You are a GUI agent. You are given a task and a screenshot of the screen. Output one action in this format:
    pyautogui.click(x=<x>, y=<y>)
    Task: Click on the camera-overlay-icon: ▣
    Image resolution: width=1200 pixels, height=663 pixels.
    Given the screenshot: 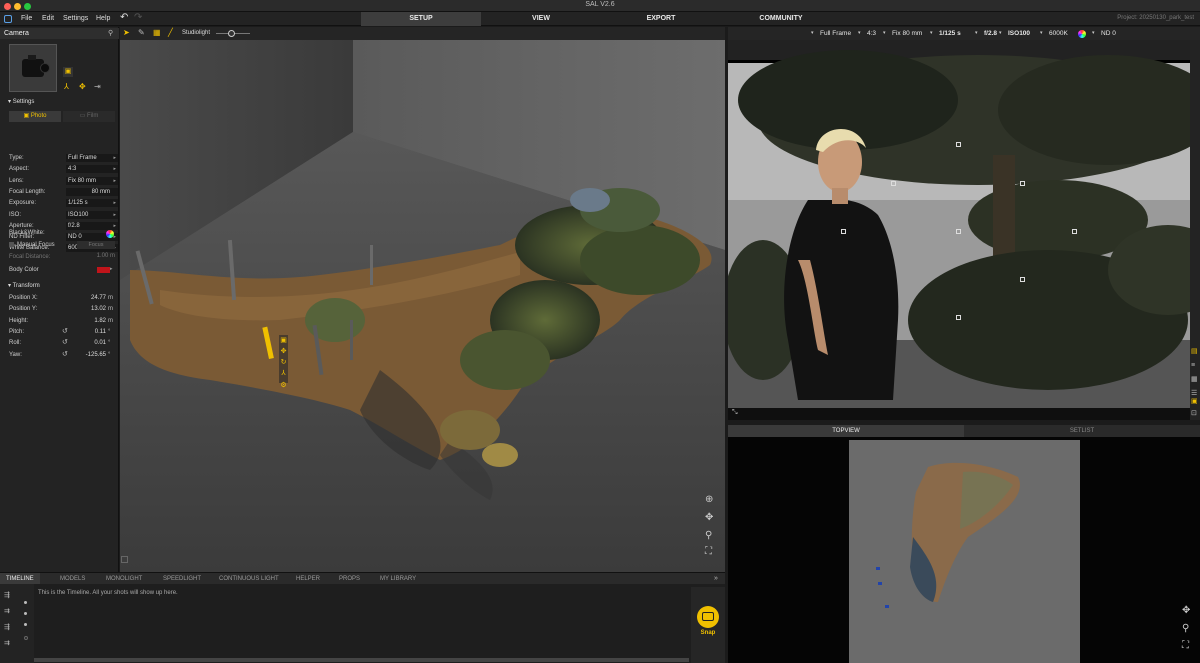 What is the action you would take?
    pyautogui.click(x=1194, y=402)
    